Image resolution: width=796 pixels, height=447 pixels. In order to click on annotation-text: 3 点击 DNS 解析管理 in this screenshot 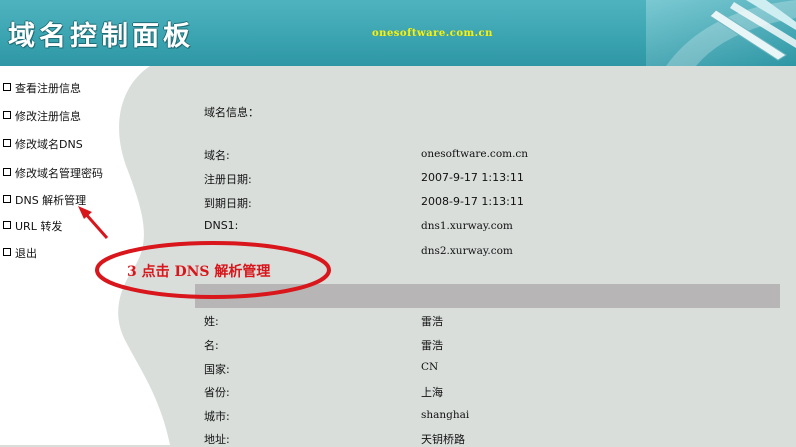, I will do `click(199, 272)`.